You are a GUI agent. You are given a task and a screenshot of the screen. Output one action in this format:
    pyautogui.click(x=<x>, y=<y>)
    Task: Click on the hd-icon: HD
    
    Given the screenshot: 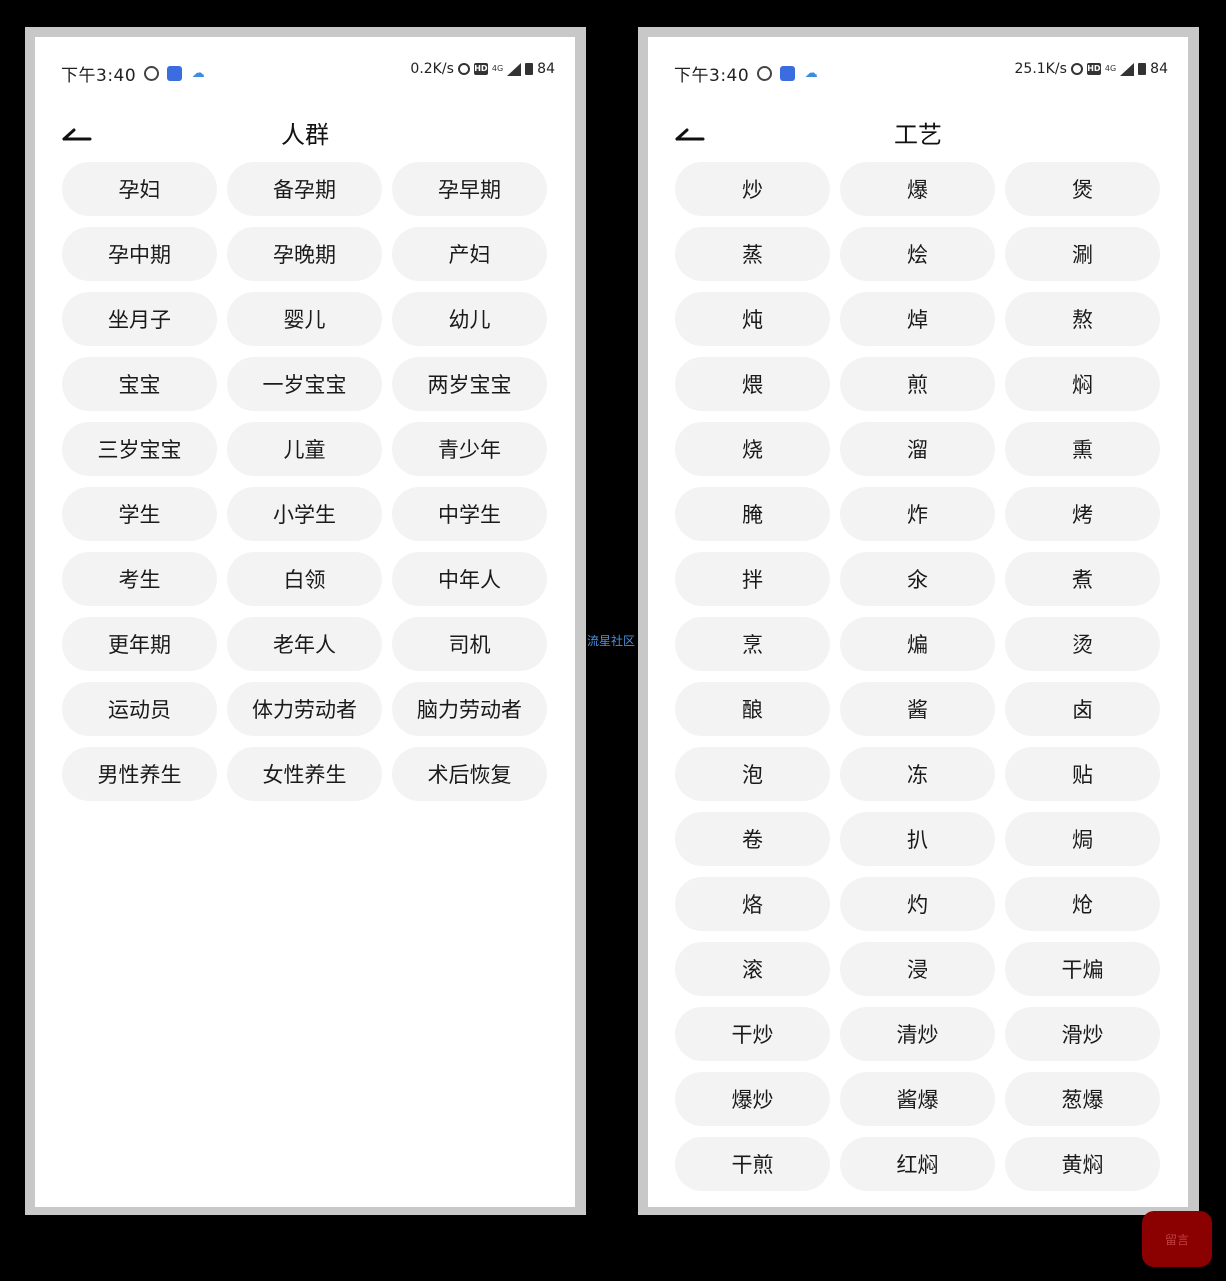 What is the action you would take?
    pyautogui.click(x=1093, y=69)
    